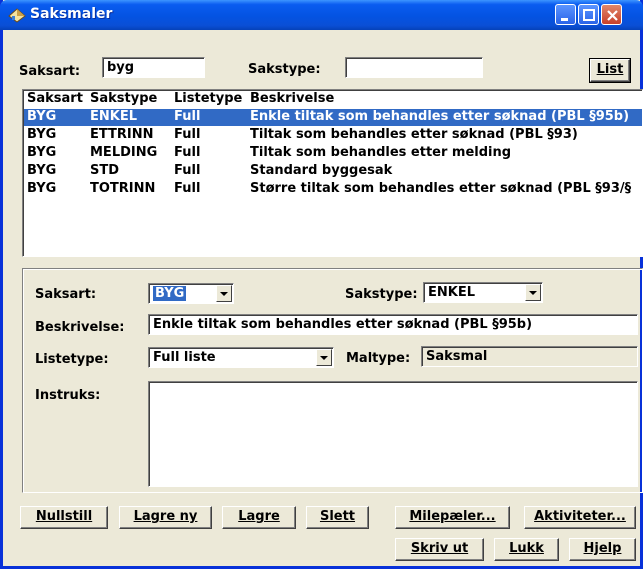  Describe the element at coordinates (564, 19) in the screenshot. I see `minimize-icon` at that location.